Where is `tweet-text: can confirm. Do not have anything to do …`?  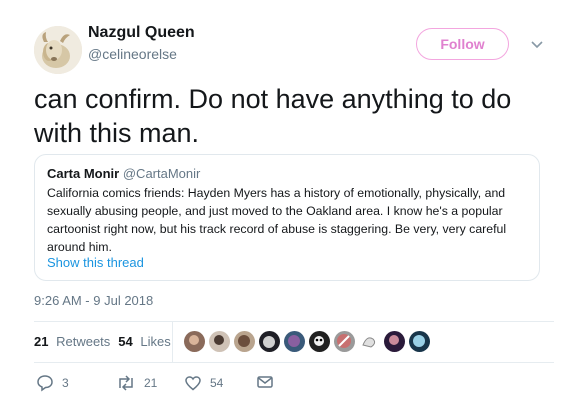
tweet-text: can confirm. Do not have anything to do … is located at coordinates (273, 116).